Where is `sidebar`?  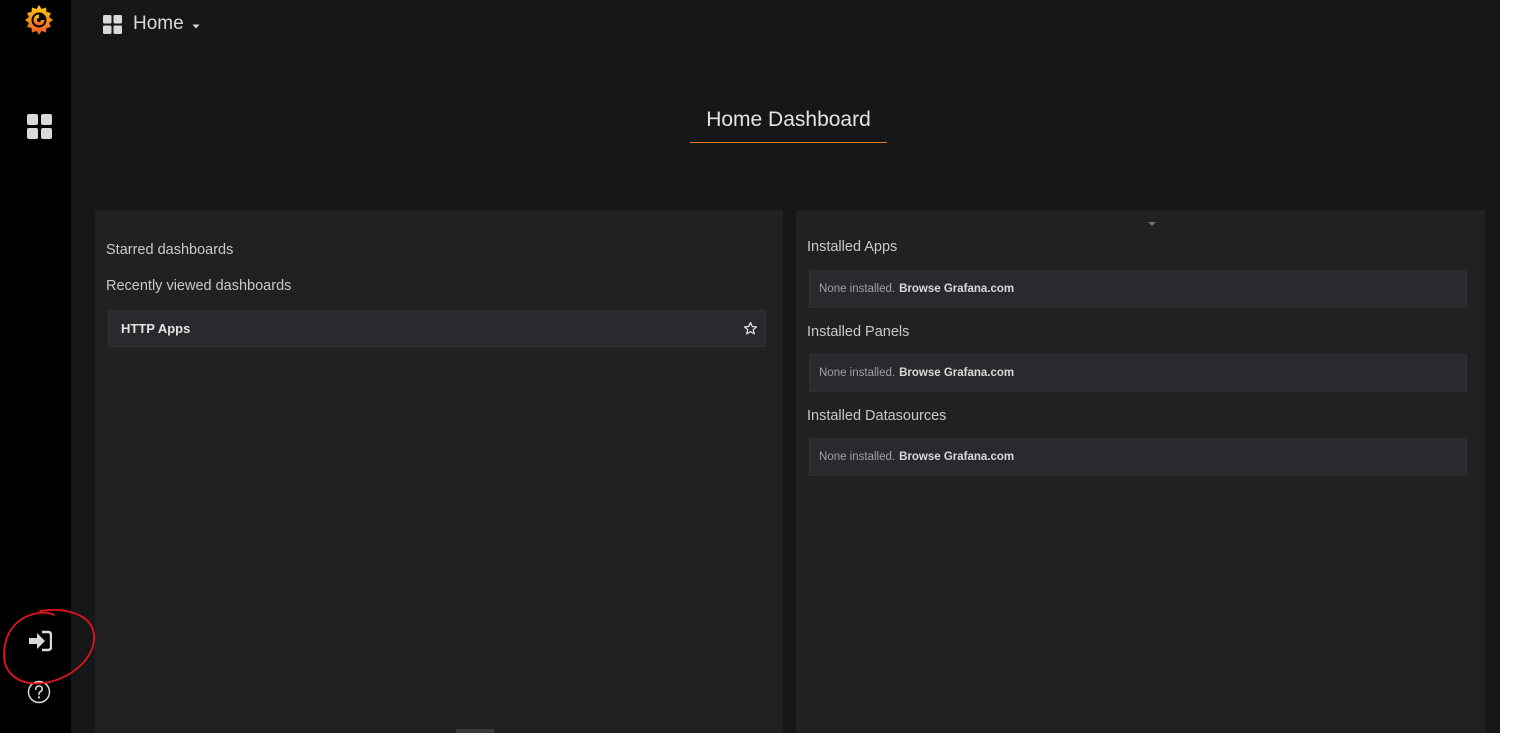
sidebar is located at coordinates (35, 366).